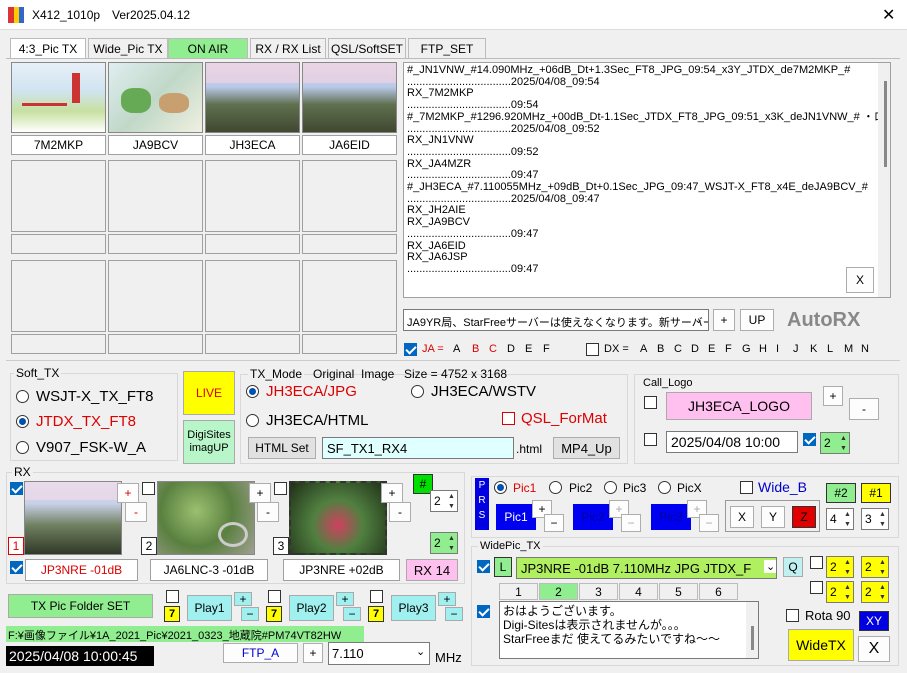 This screenshot has width=907, height=673. What do you see at coordinates (345, 599) in the screenshot?
I see `play2-plus-button: +` at bounding box center [345, 599].